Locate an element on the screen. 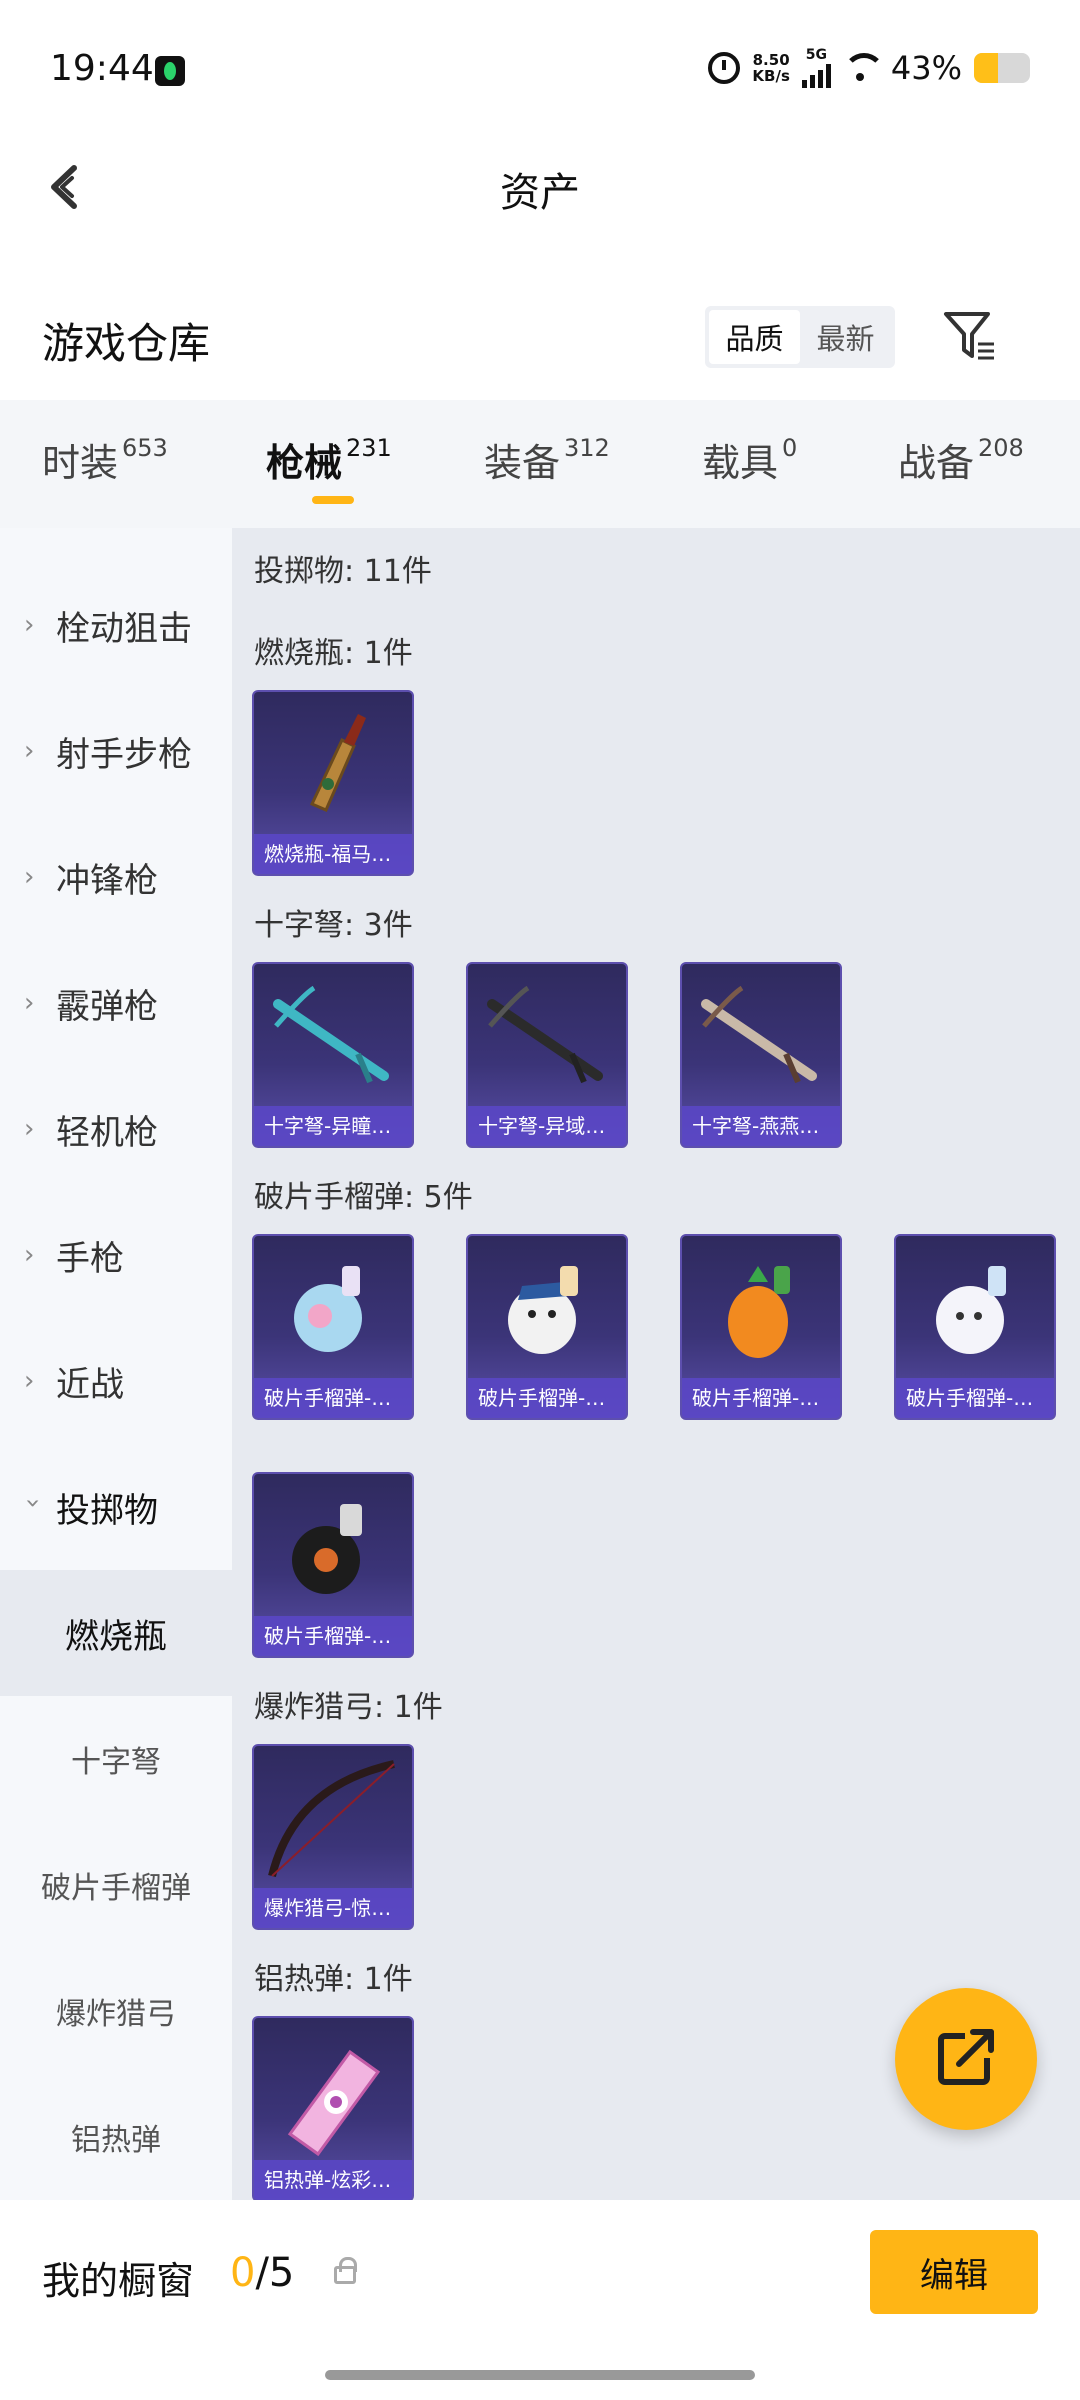 The height and width of the screenshot is (2400, 1080). nav-item-throwables: › 投掷物 is located at coordinates (116, 1507).